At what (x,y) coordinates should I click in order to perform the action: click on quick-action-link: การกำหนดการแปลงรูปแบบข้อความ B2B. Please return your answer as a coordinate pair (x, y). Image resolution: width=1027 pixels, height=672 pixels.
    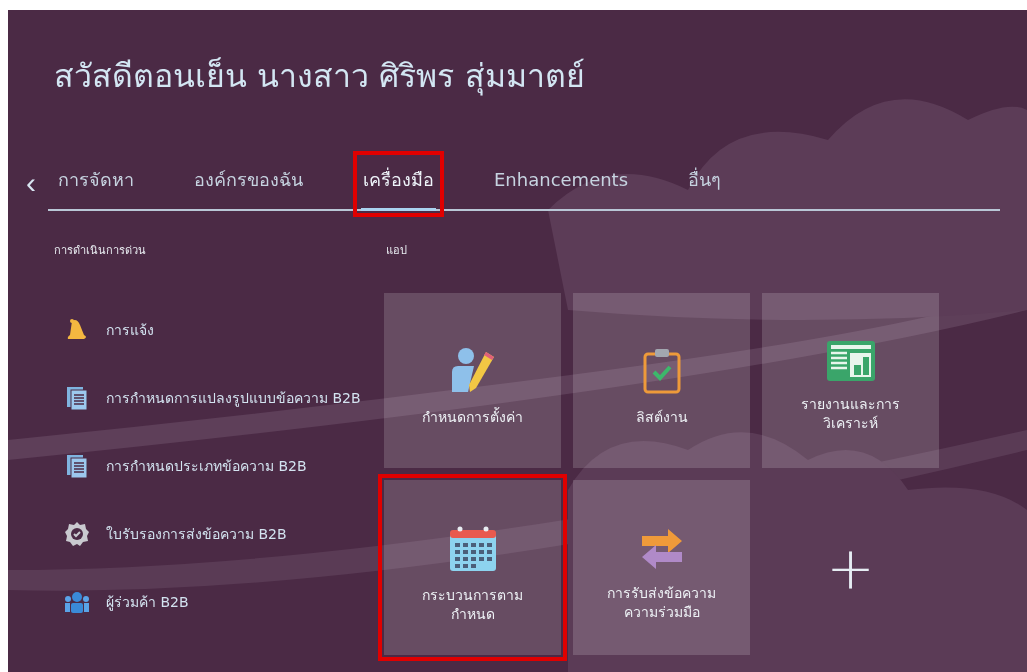
    Looking at the image, I should click on (212, 398).